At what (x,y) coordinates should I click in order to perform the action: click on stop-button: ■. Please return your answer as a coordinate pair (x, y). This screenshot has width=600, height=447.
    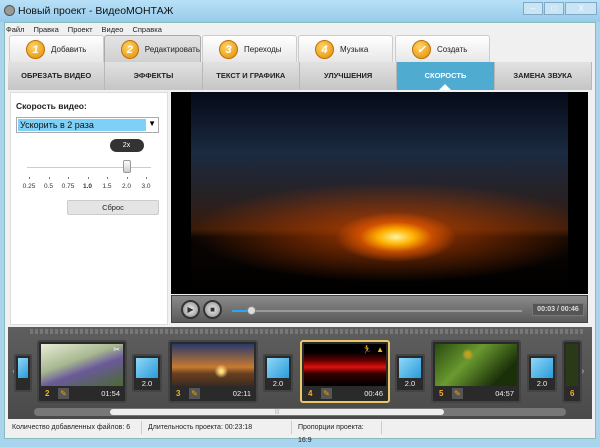
    Looking at the image, I should click on (212, 309).